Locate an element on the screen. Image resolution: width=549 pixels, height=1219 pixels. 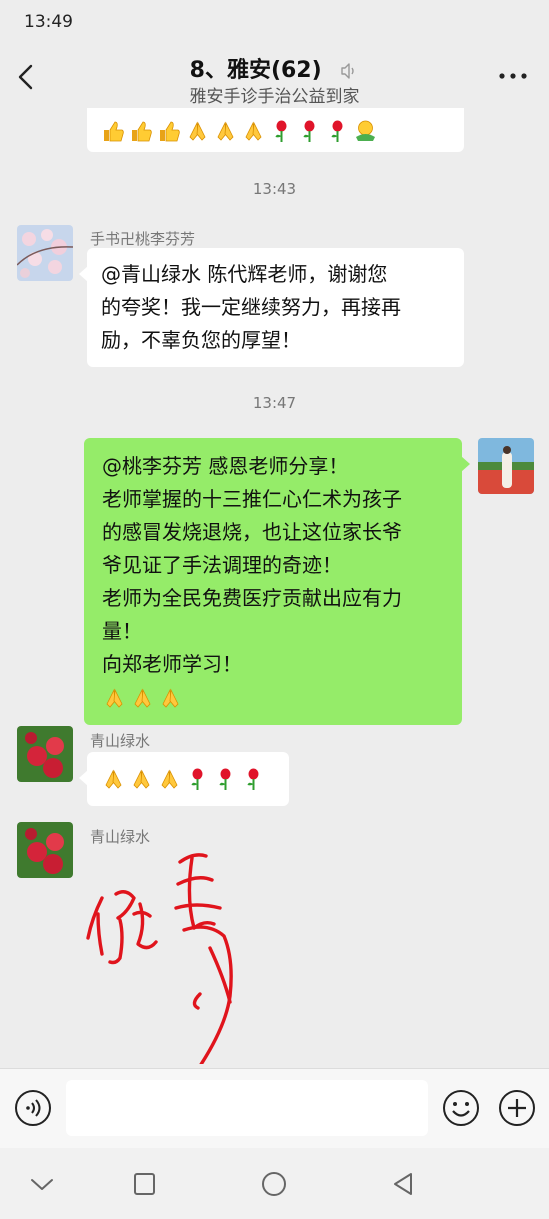
plus-button is located at coordinates (517, 1108).